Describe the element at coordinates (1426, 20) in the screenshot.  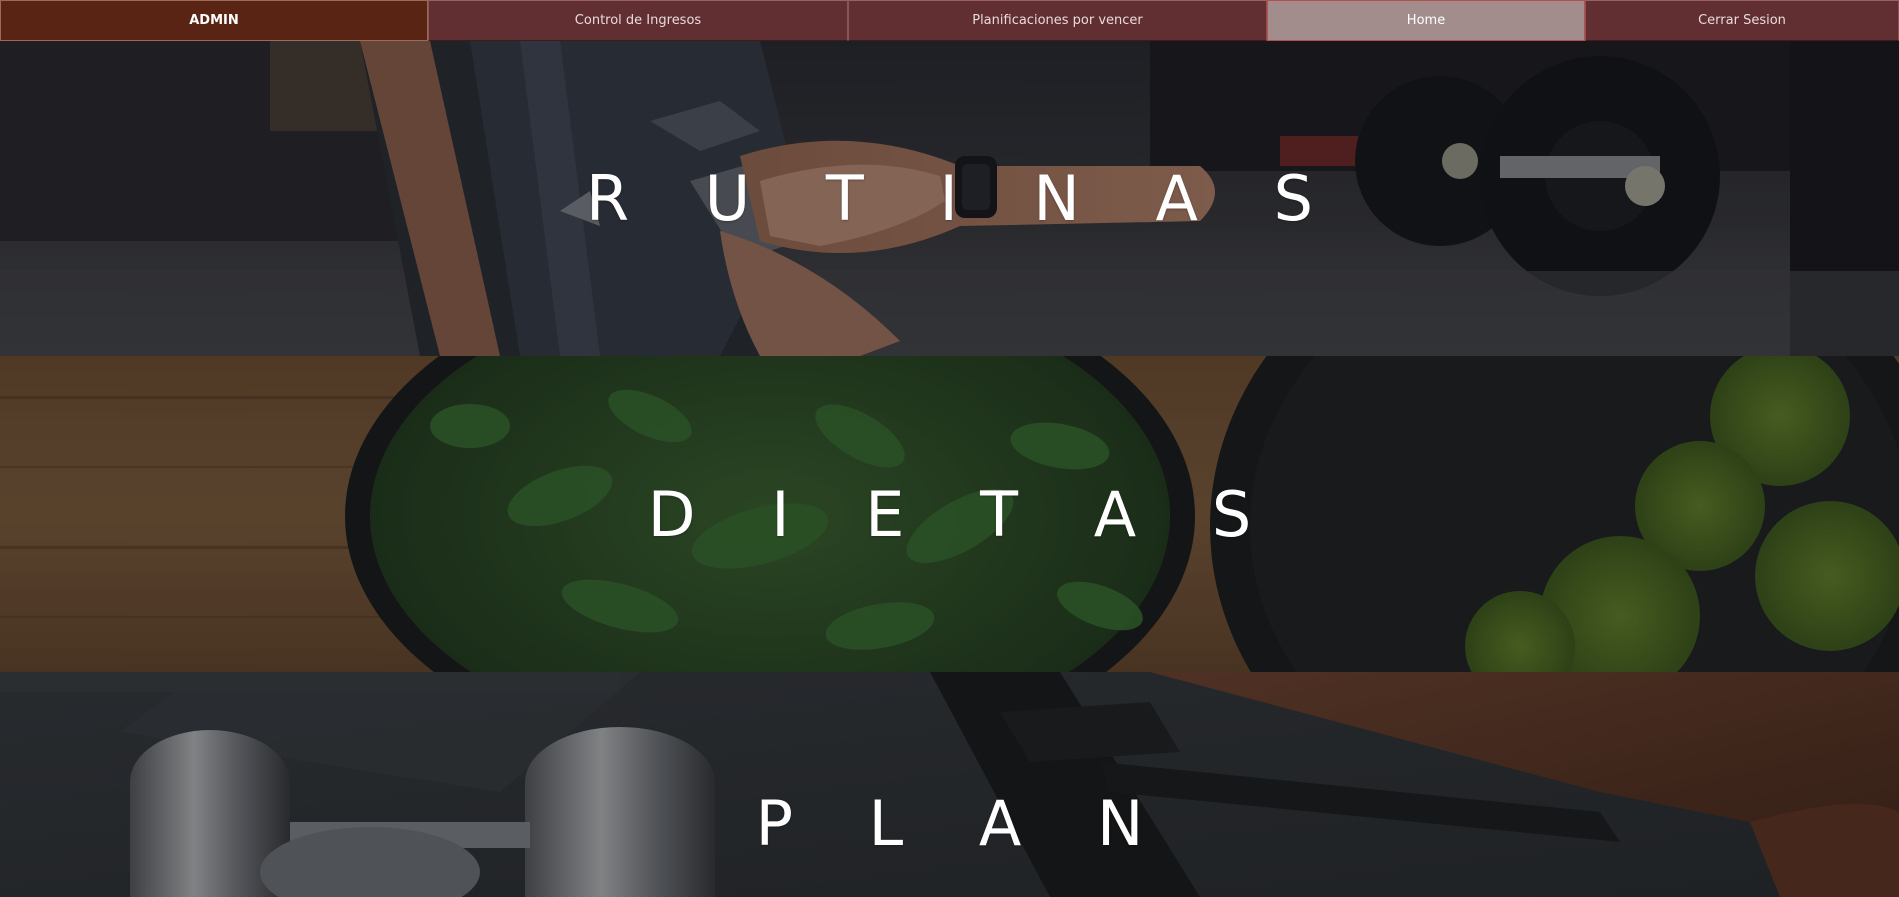
I see `nav-home-button: Home` at that location.